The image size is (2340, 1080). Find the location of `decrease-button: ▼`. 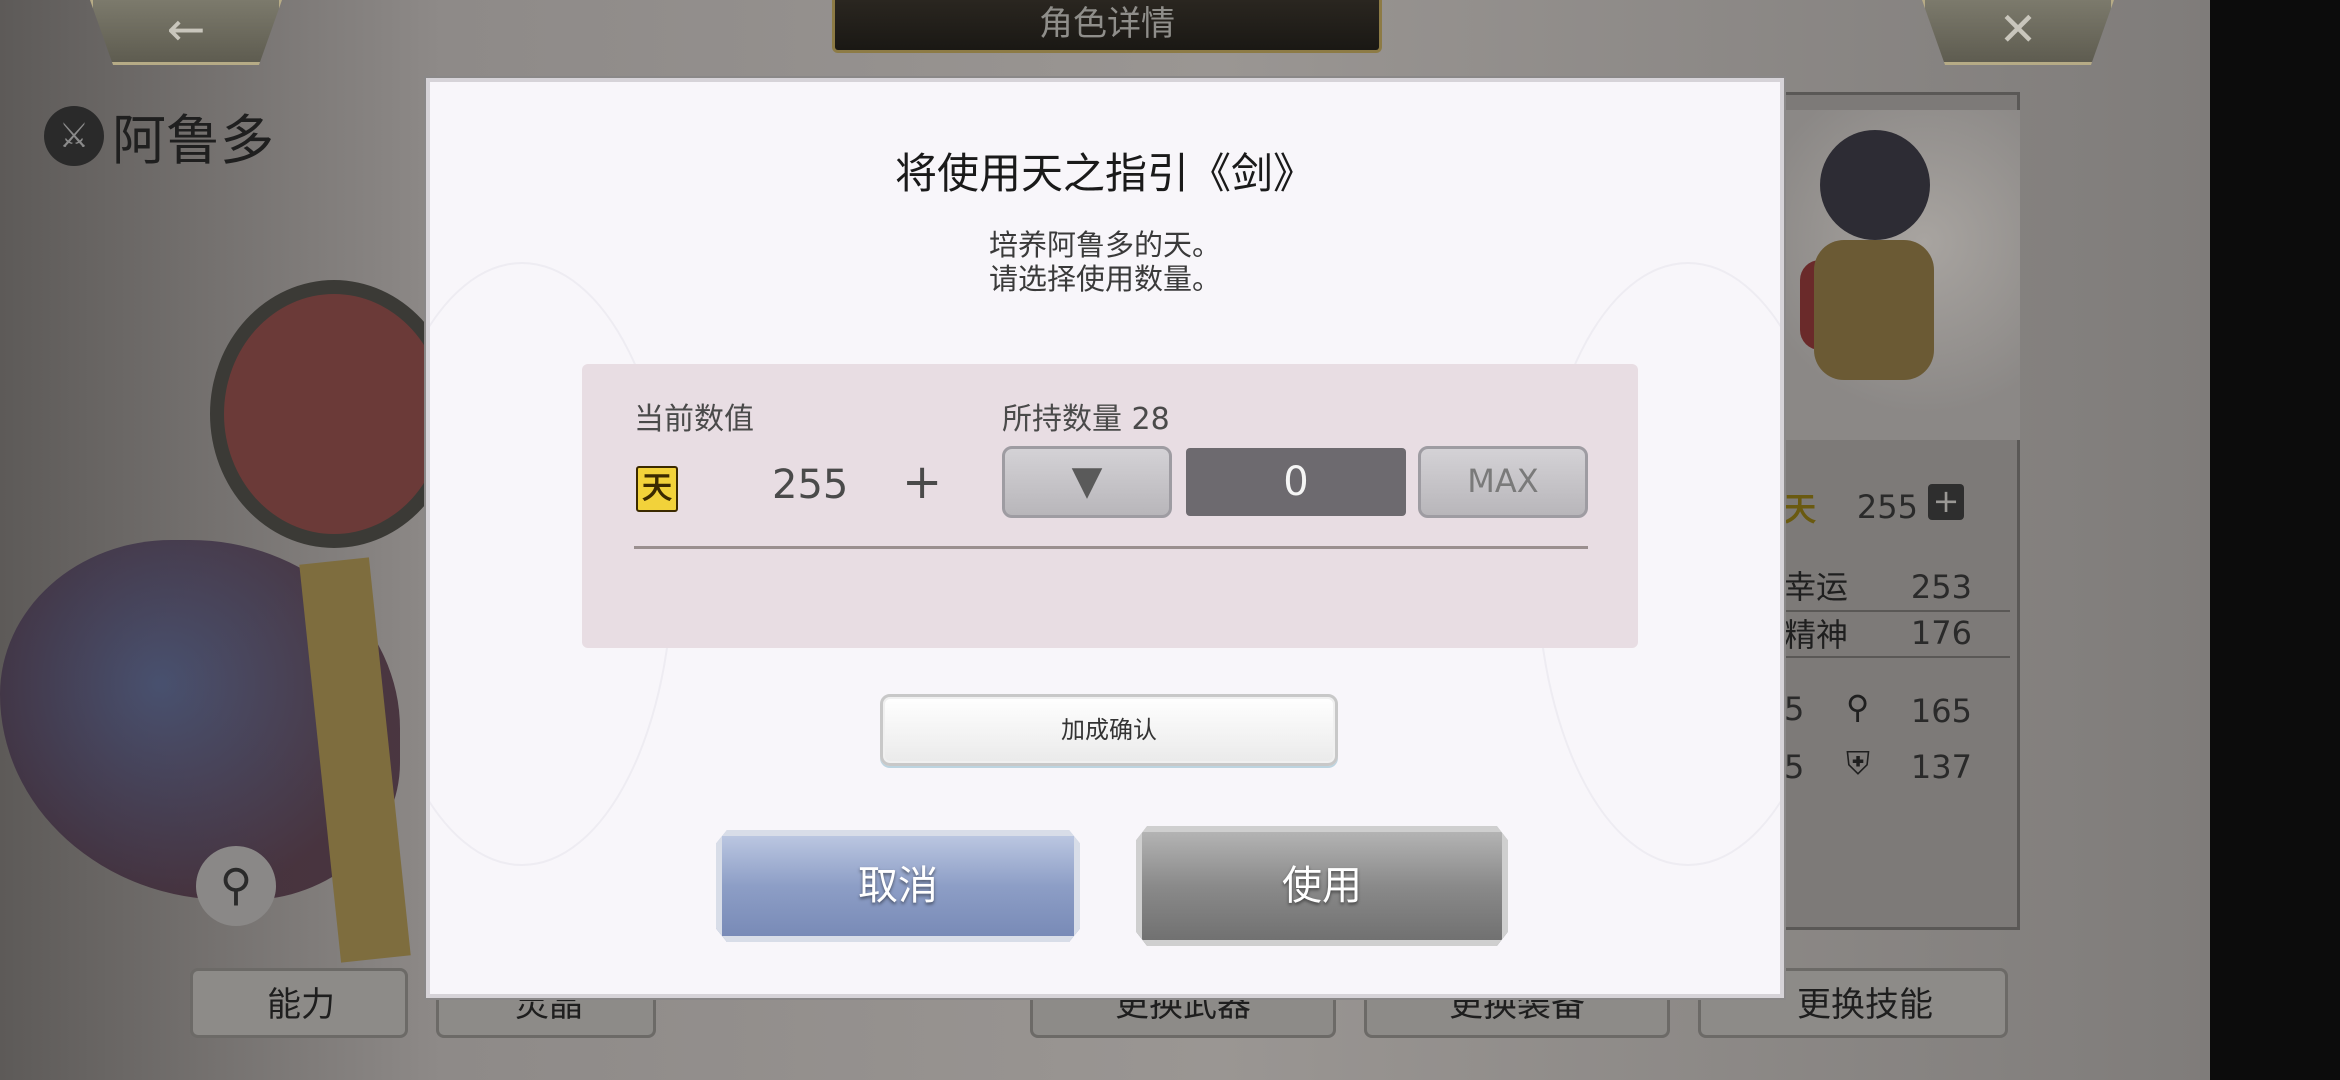

decrease-button: ▼ is located at coordinates (1087, 482).